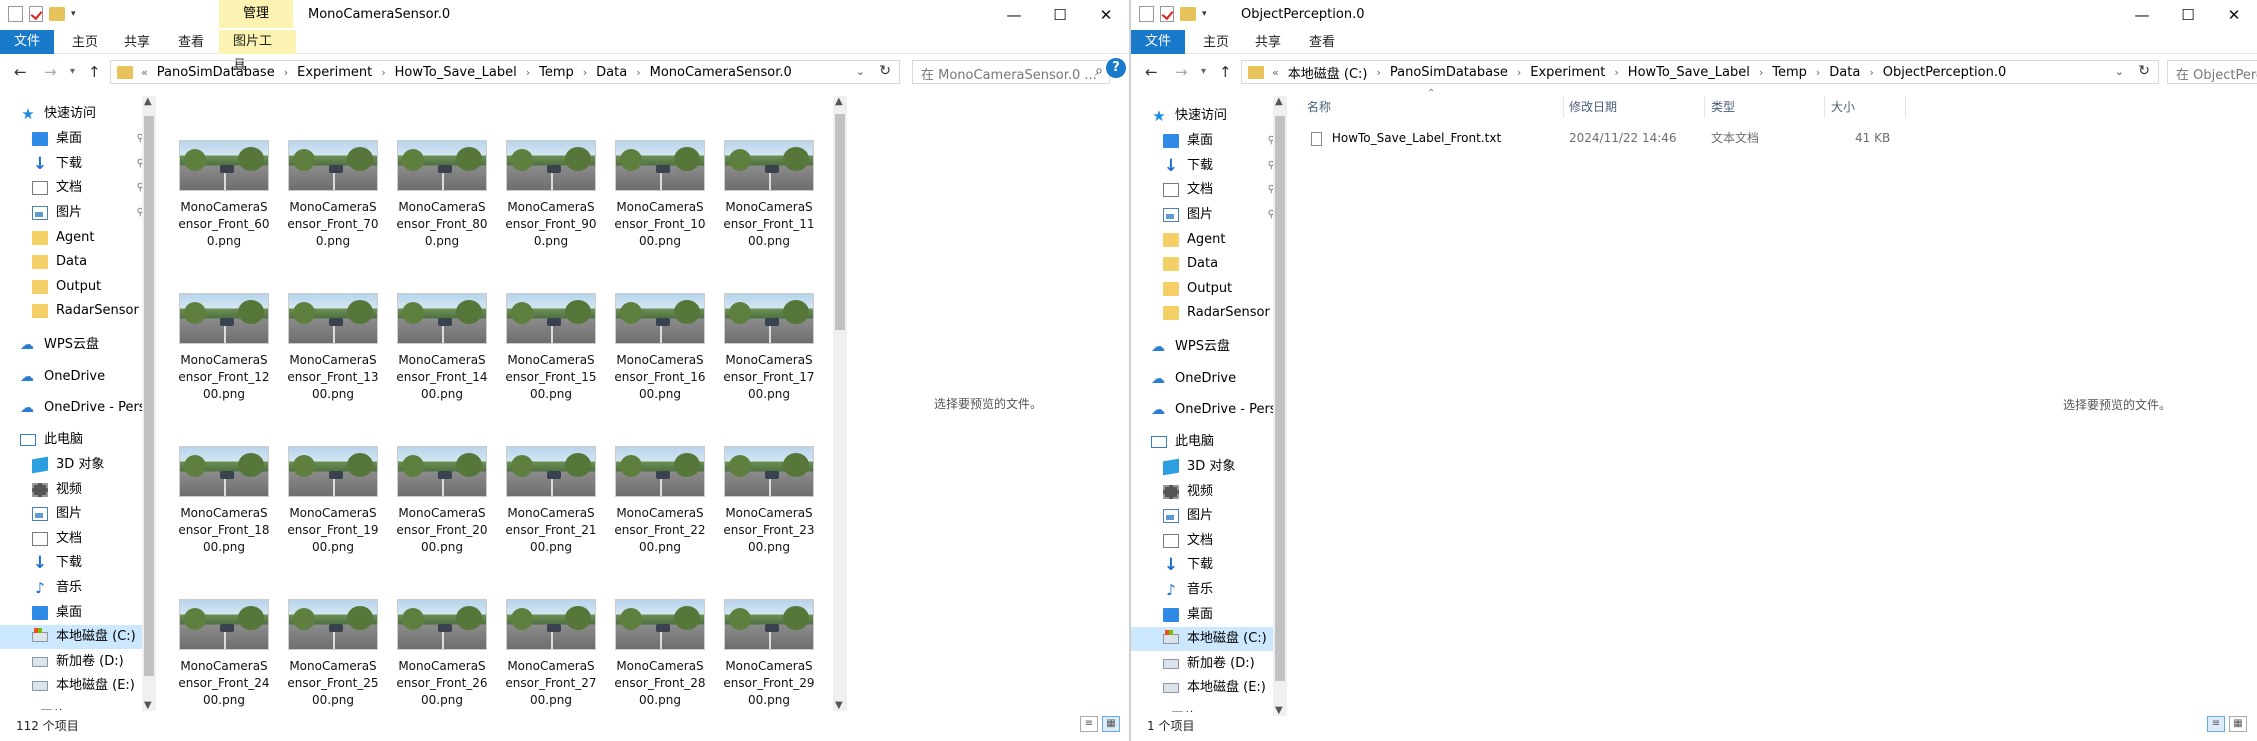  Describe the element at coordinates (1208, 264) in the screenshot. I see `sidebar-item: Data` at that location.